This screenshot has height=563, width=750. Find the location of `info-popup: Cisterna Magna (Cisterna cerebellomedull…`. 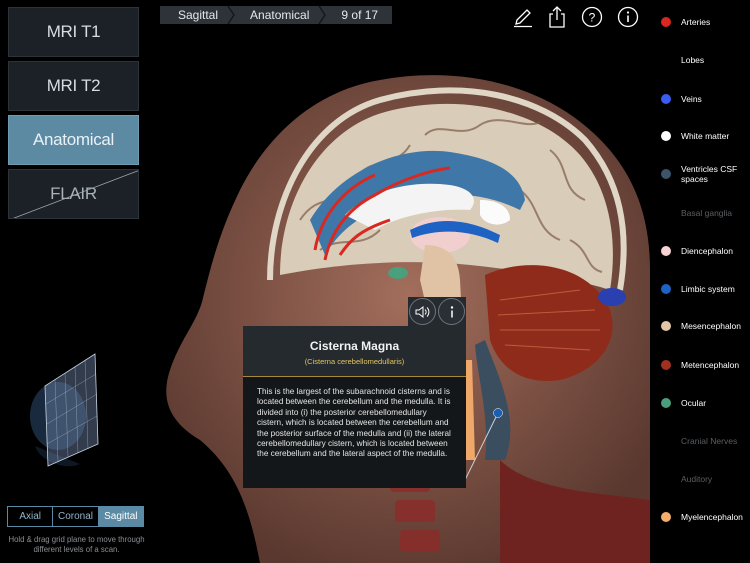

info-popup: Cisterna Magna (Cisterna cerebellomedull… is located at coordinates (354, 407).